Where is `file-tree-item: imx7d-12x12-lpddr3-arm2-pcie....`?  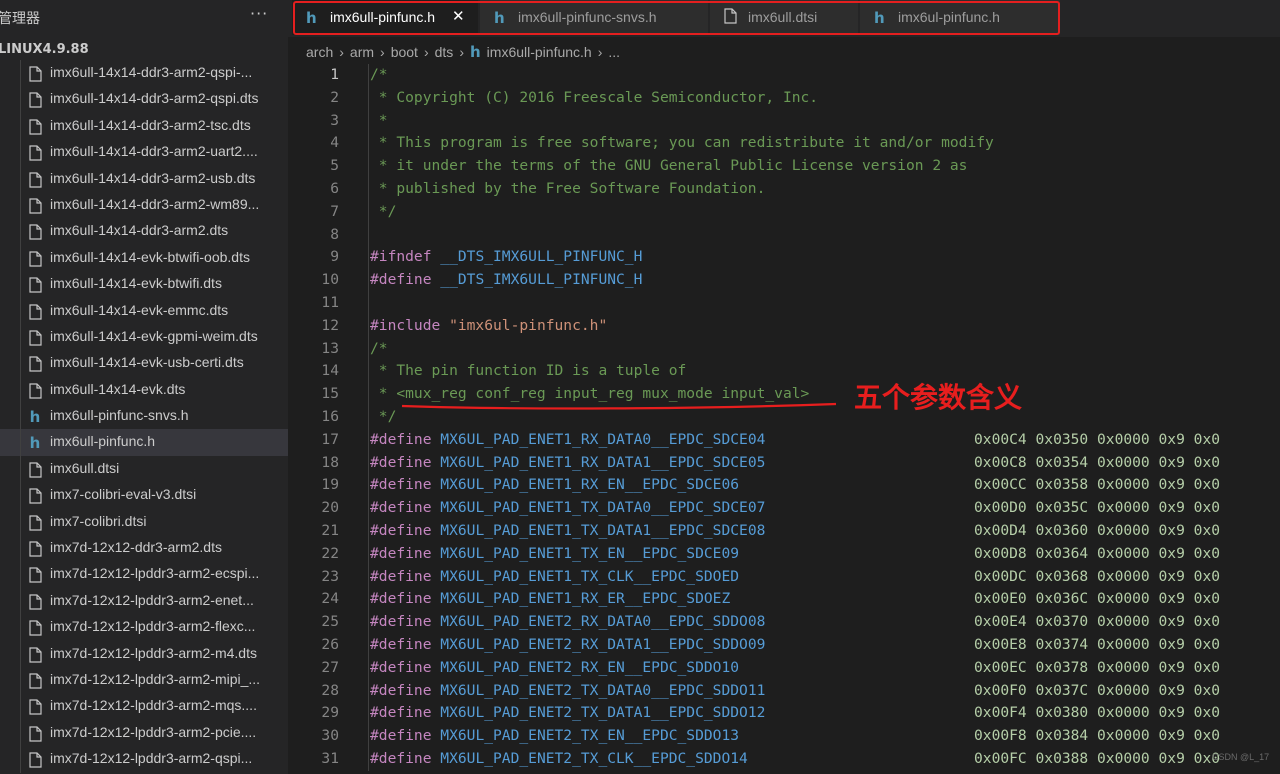
file-tree-item: imx7d-12x12-lpddr3-arm2-pcie.... is located at coordinates (144, 733).